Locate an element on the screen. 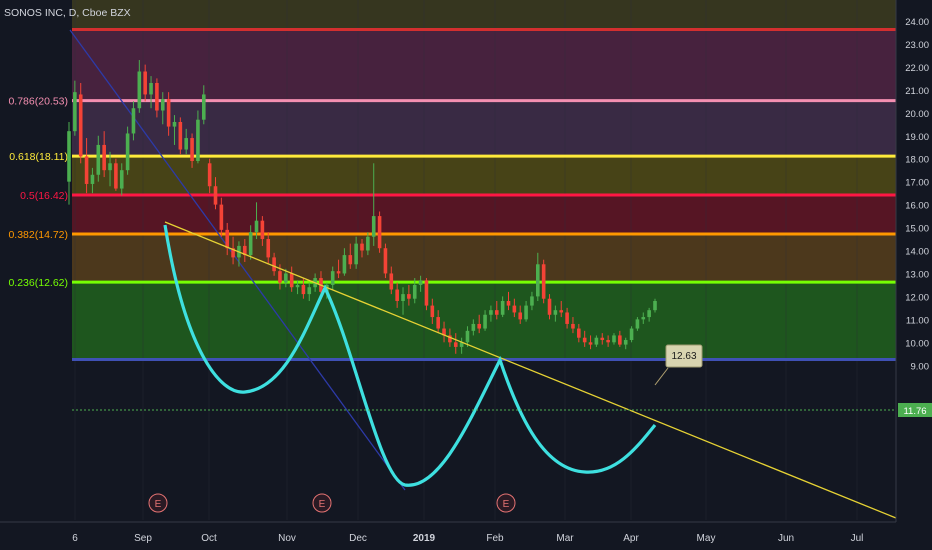 The image size is (932, 550). y-tick-label: 24.00 is located at coordinates (917, 22).